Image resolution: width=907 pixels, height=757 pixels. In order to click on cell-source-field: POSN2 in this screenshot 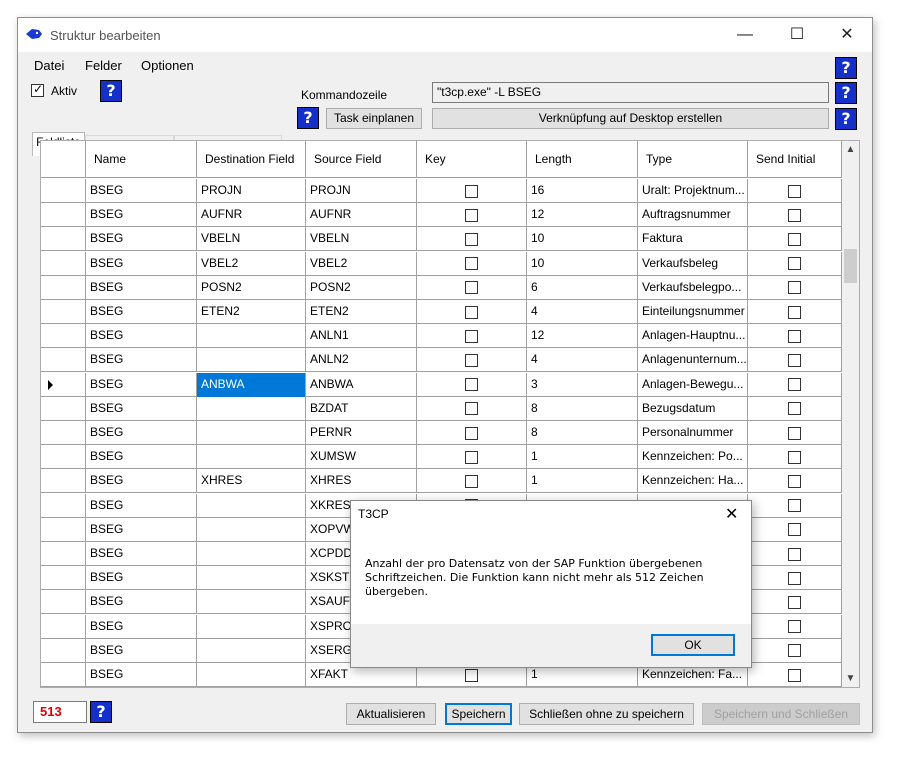, I will do `click(361, 287)`.